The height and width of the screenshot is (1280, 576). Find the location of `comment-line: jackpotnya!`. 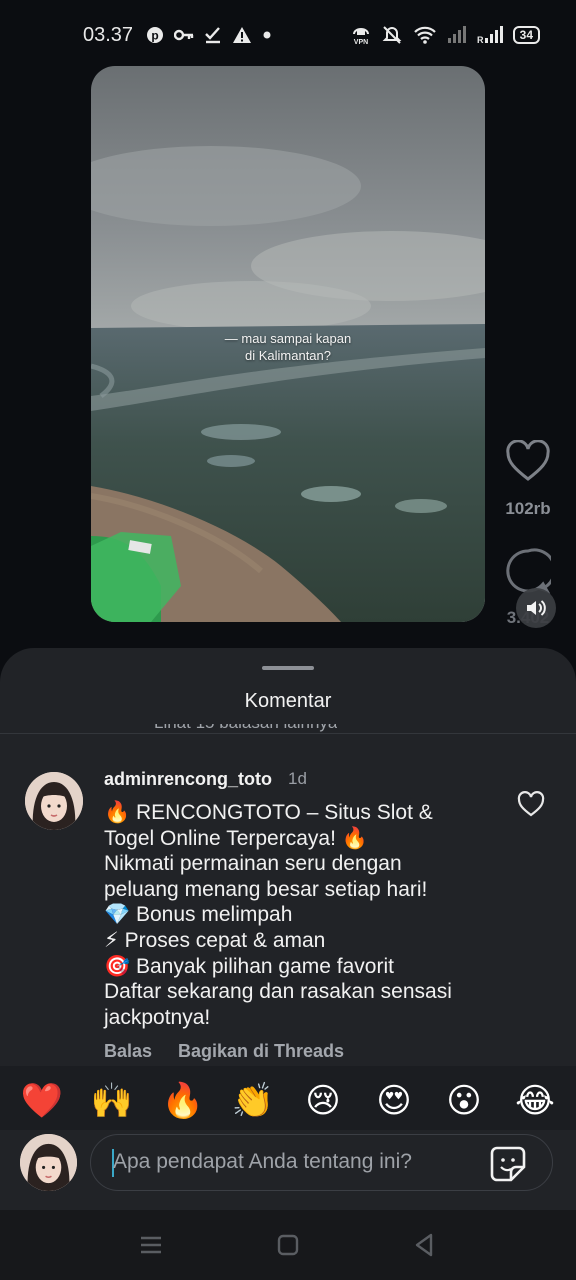

comment-line: jackpotnya! is located at coordinates (157, 1017).